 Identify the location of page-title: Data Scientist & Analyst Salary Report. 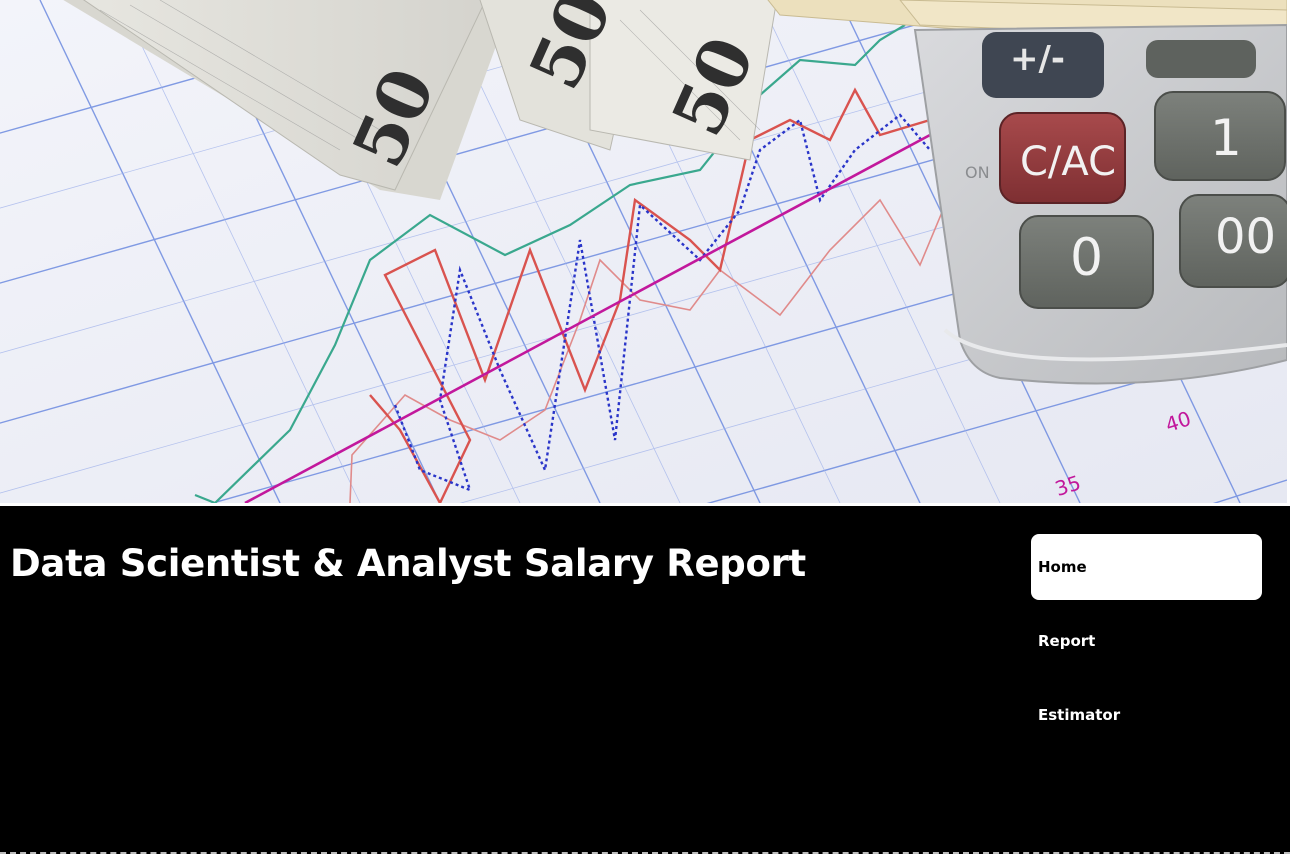
(408, 563).